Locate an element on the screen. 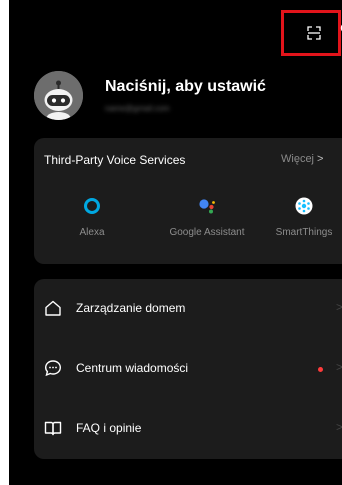 The height and width of the screenshot is (485, 342). profile-title: Naciśnij, aby ustawić is located at coordinates (185, 87).